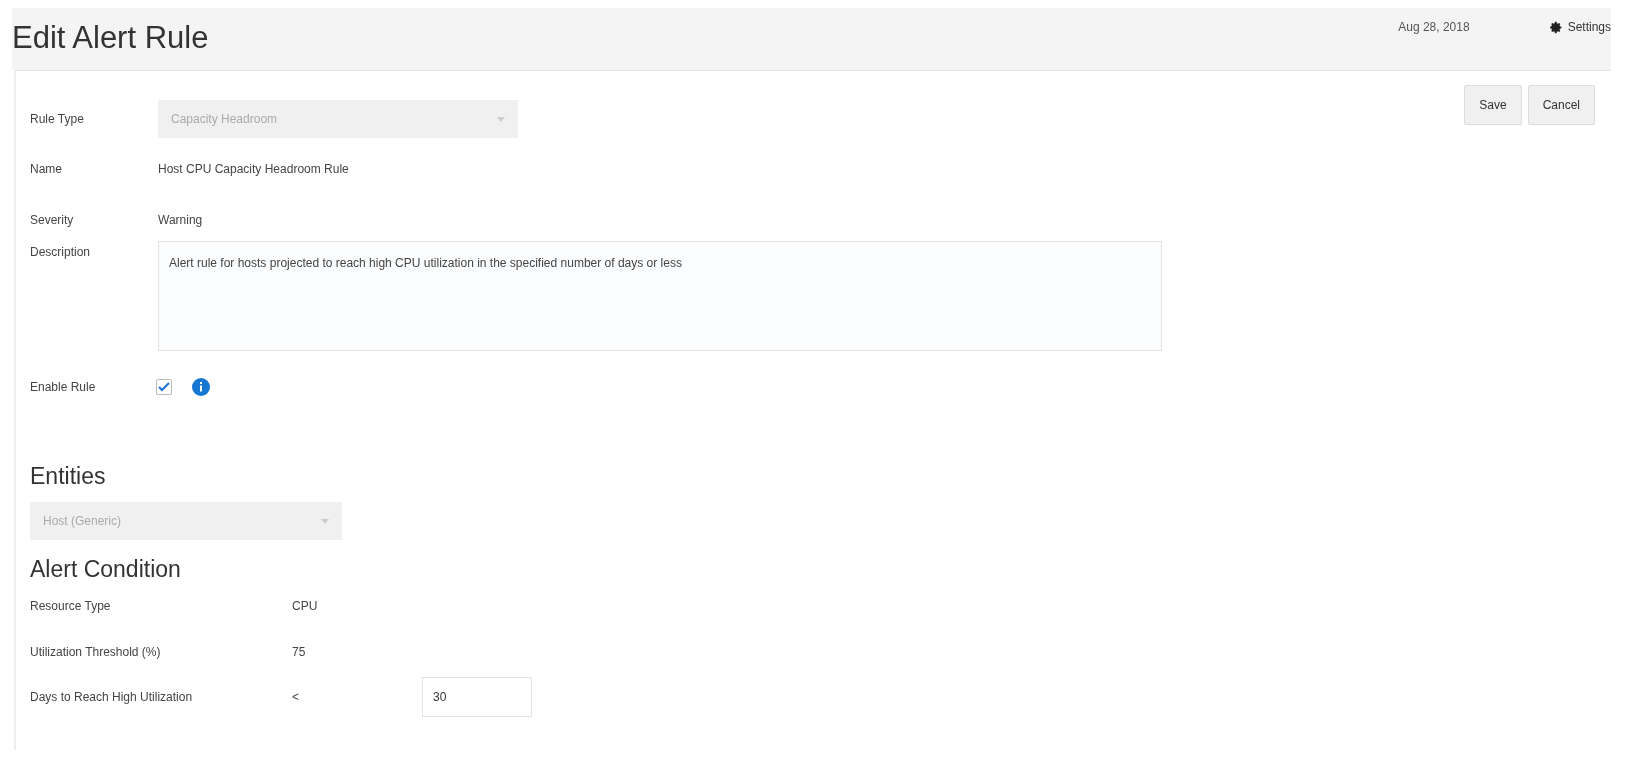  What do you see at coordinates (1556, 27) in the screenshot?
I see `gear-icon` at bounding box center [1556, 27].